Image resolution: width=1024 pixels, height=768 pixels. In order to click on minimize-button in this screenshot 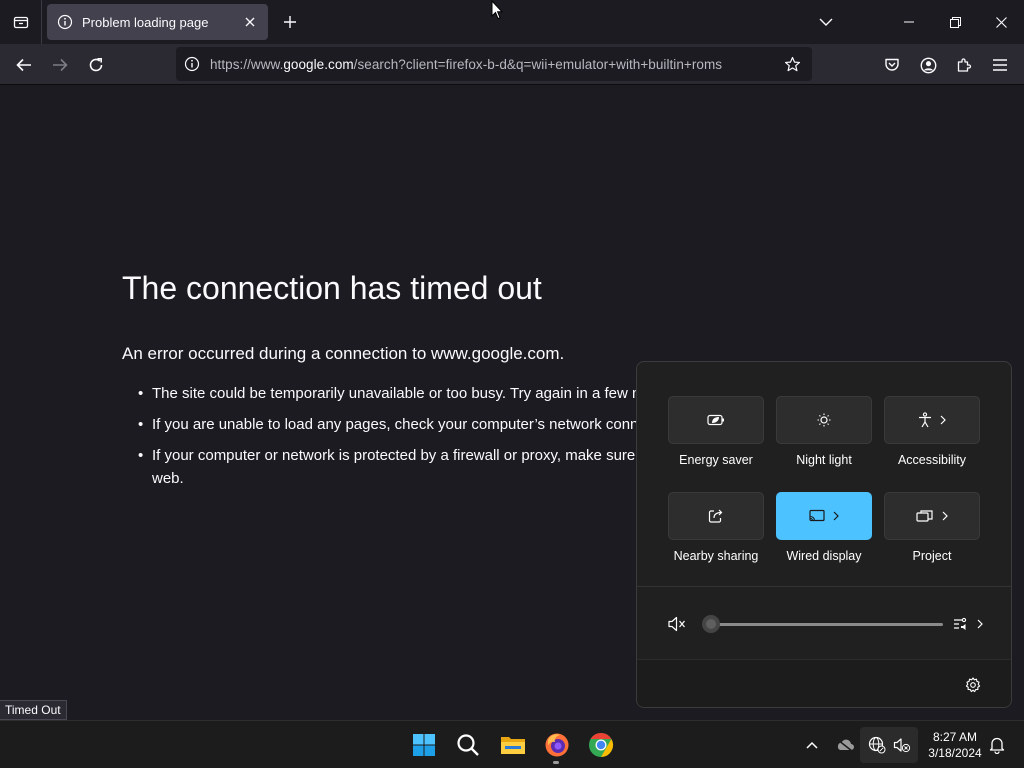, I will do `click(909, 22)`.